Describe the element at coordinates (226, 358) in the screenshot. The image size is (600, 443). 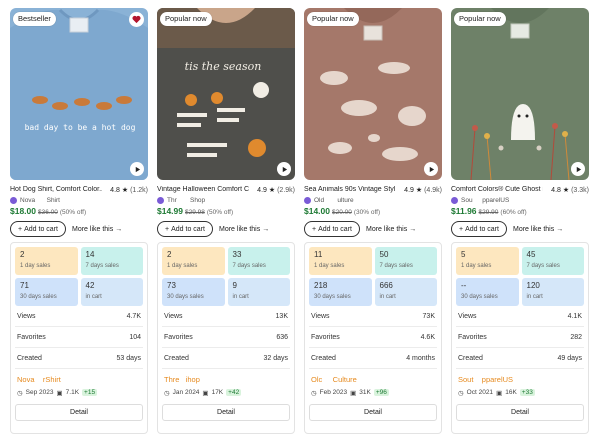
I see `created-row: Created 32 days` at that location.